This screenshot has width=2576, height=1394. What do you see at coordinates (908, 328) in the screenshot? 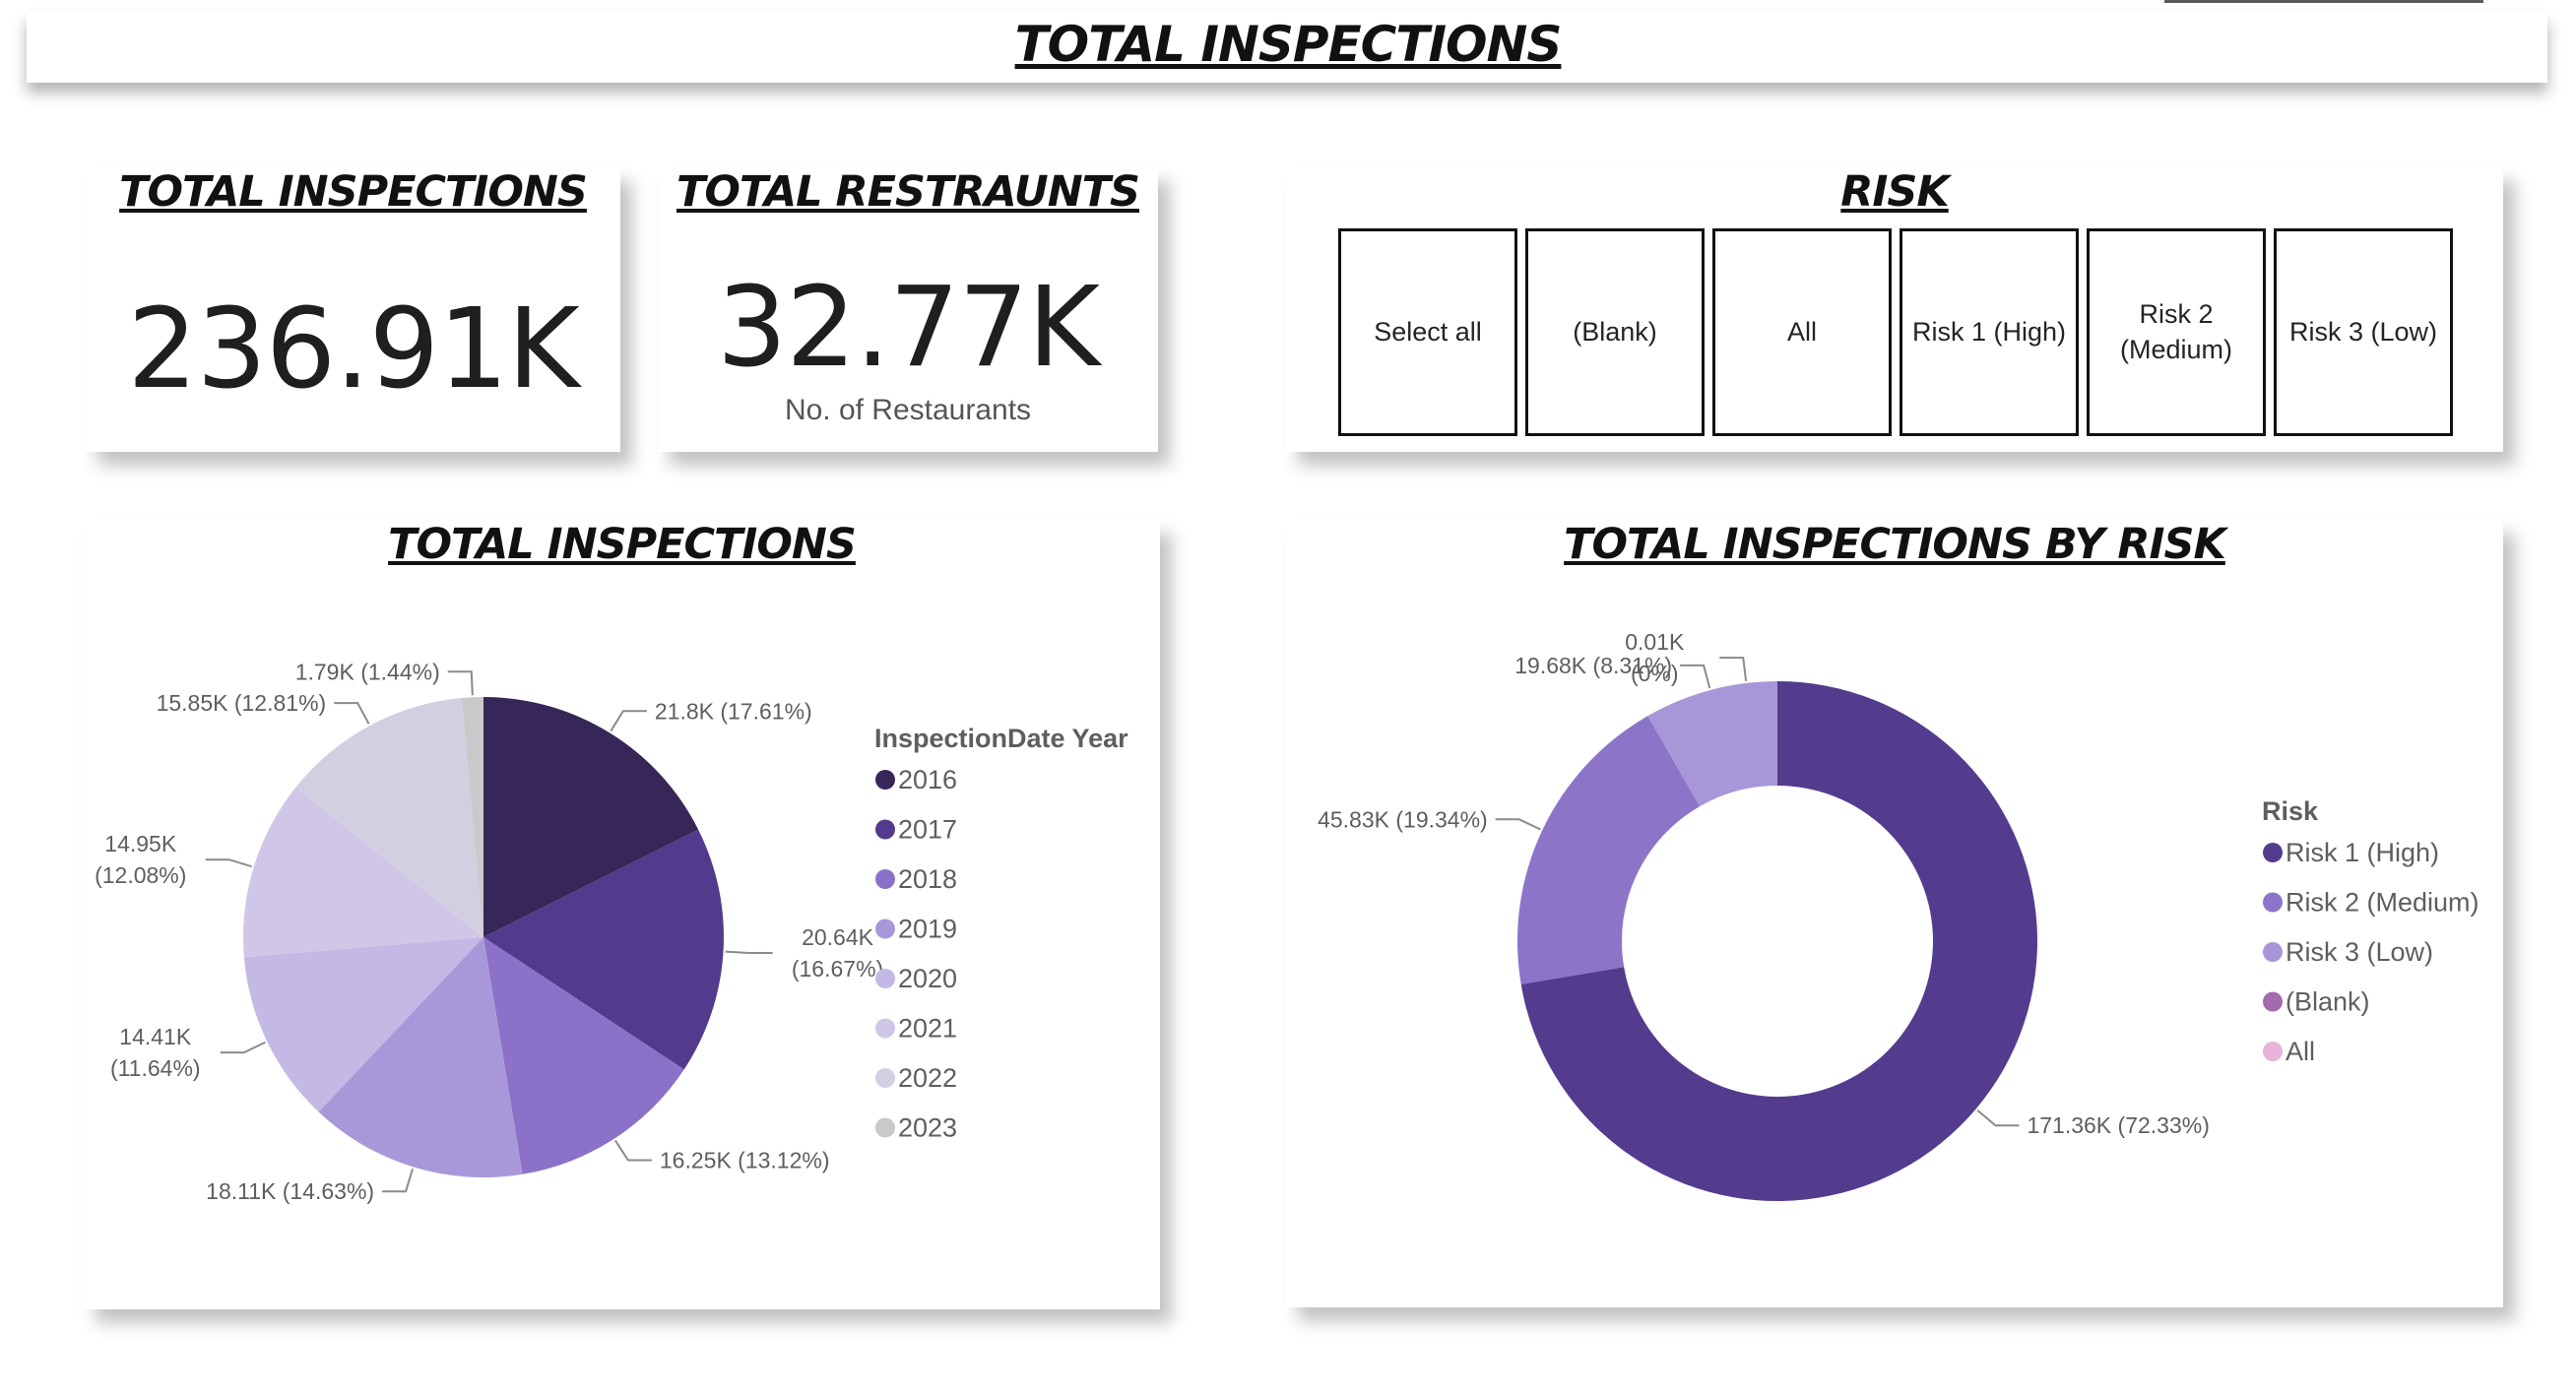
I see `kpi-value: 32.77K` at bounding box center [908, 328].